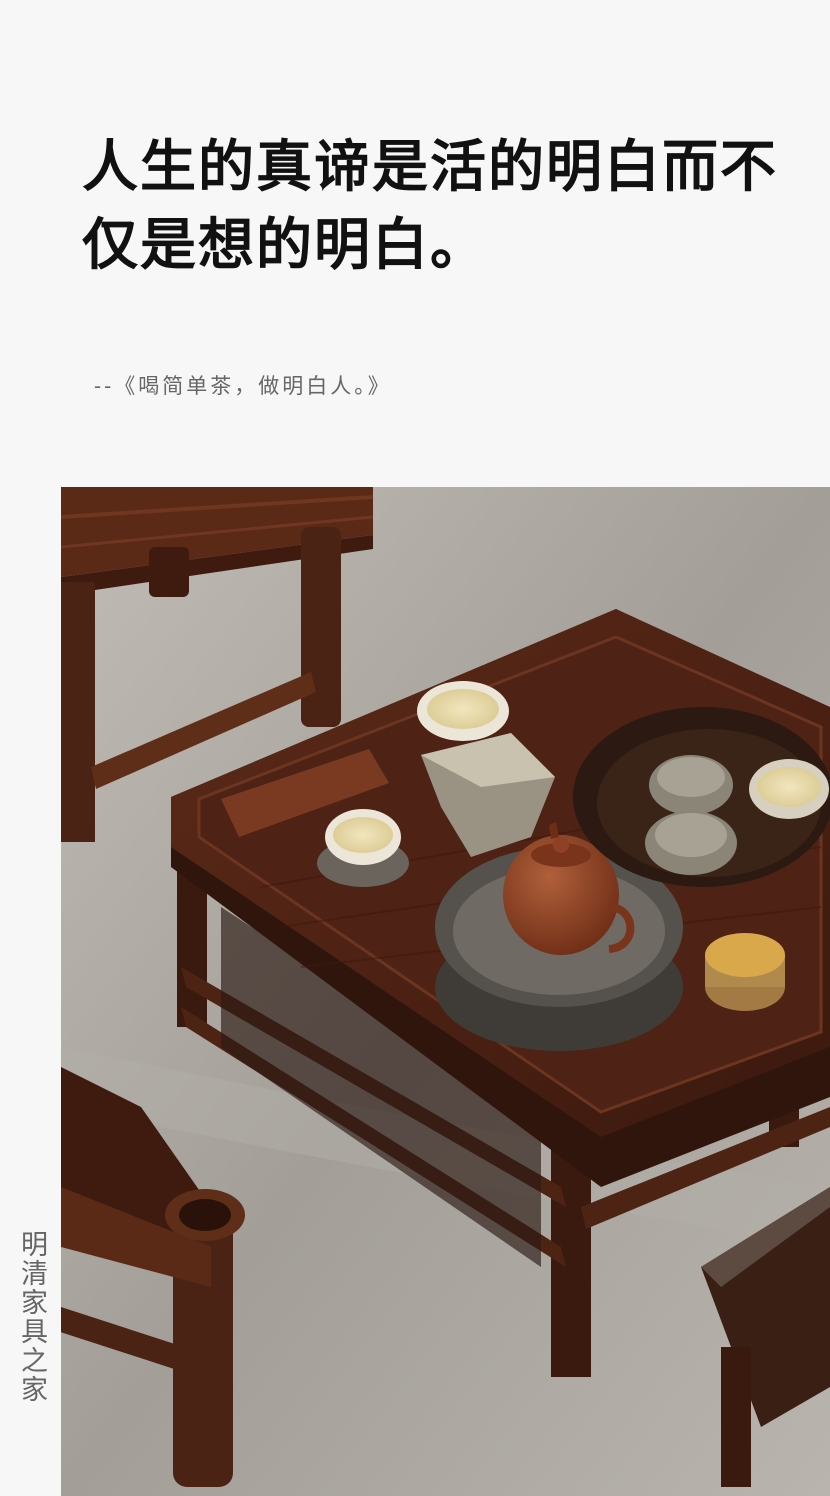  I want to click on quote-source: --《喝简单茶，做明白人。》, so click(243, 386).